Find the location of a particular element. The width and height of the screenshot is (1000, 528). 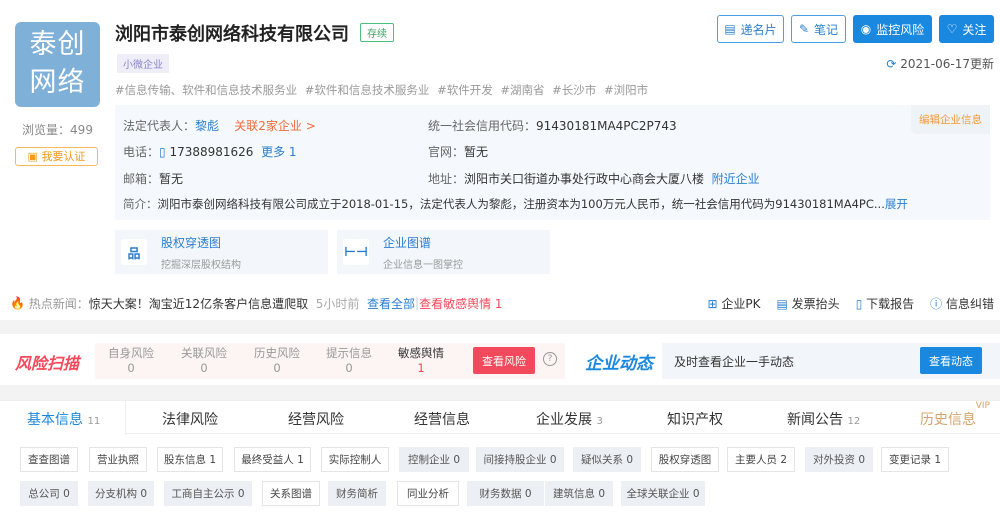

pk-icon: ⊞ is located at coordinates (712, 303).